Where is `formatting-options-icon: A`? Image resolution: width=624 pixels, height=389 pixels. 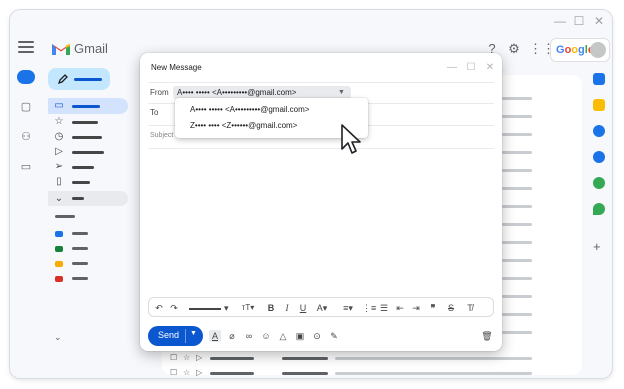 formatting-options-icon: A is located at coordinates (215, 336).